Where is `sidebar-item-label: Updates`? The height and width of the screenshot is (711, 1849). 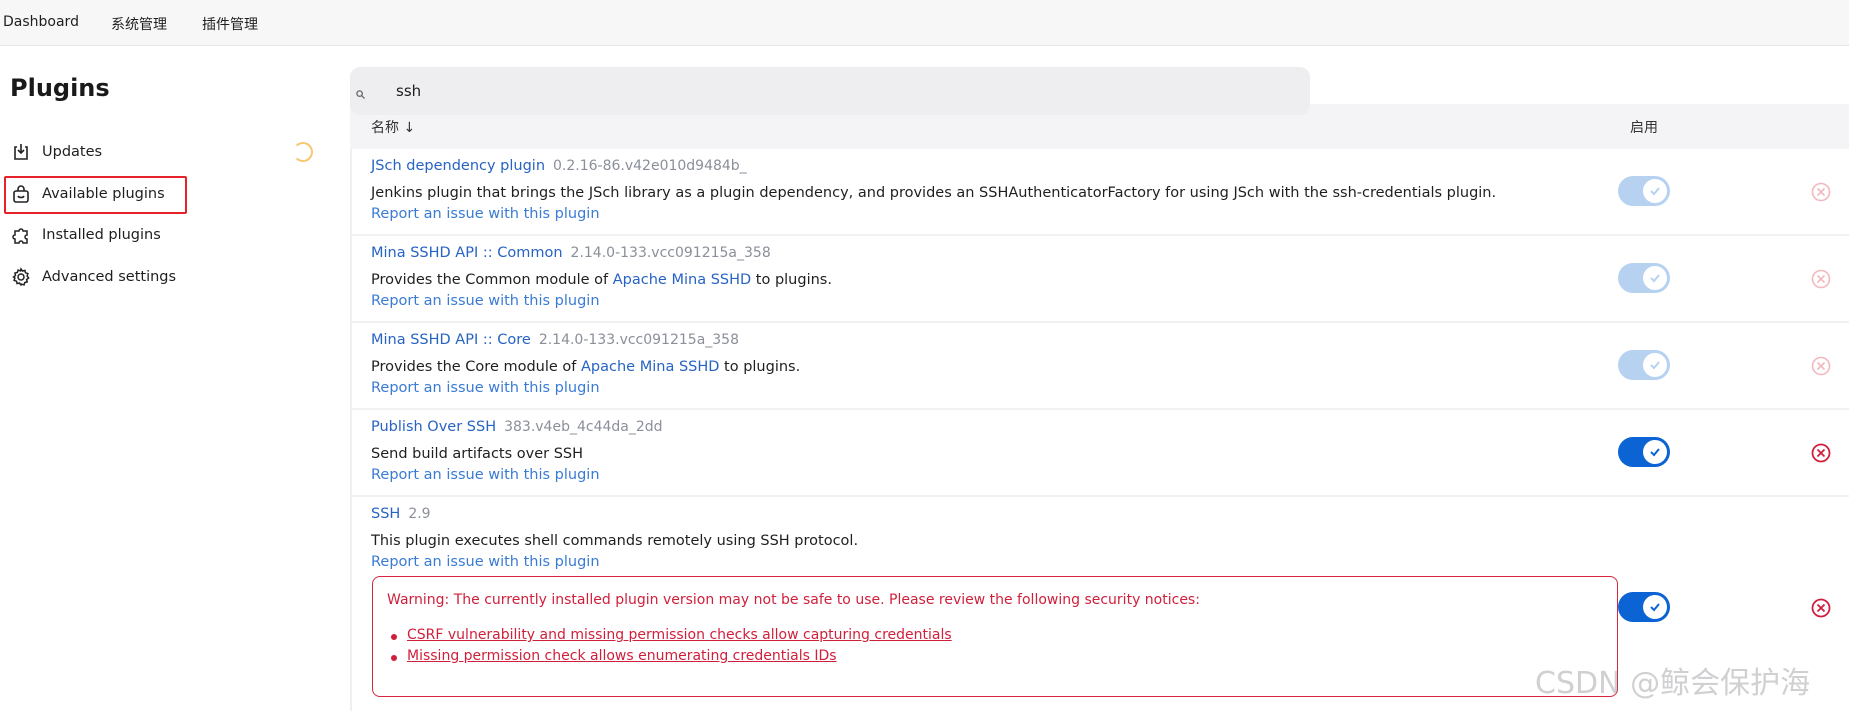
sidebar-item-label: Updates is located at coordinates (72, 152).